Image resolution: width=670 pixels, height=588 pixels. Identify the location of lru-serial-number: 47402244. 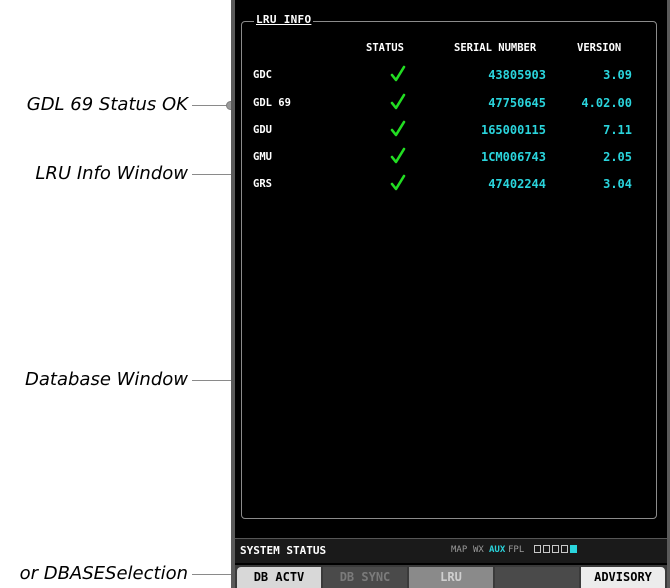
(517, 184).